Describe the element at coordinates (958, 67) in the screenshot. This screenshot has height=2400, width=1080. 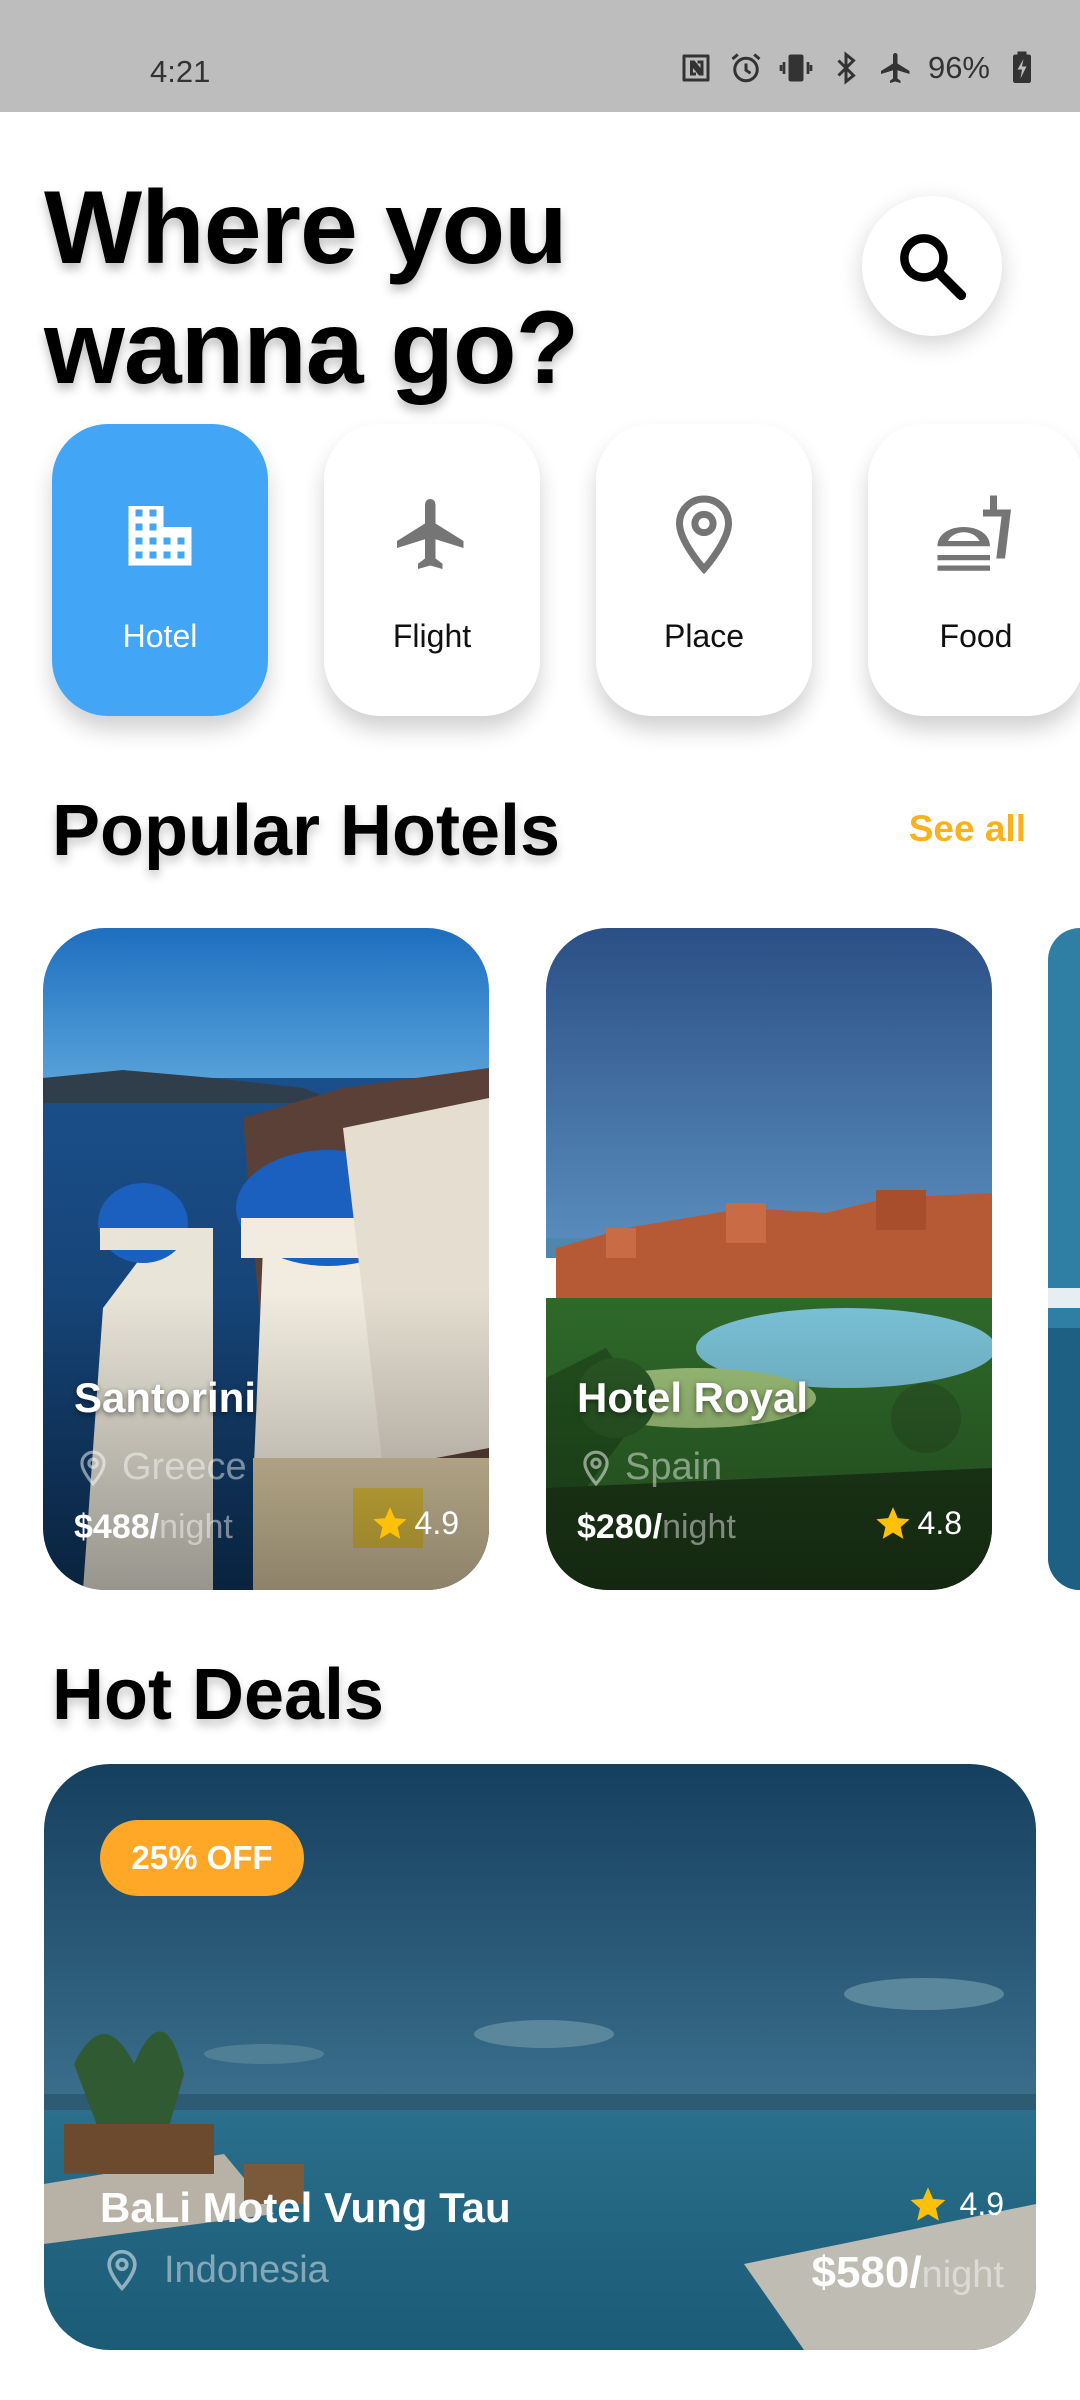
I see `battery-percent: 96%` at that location.